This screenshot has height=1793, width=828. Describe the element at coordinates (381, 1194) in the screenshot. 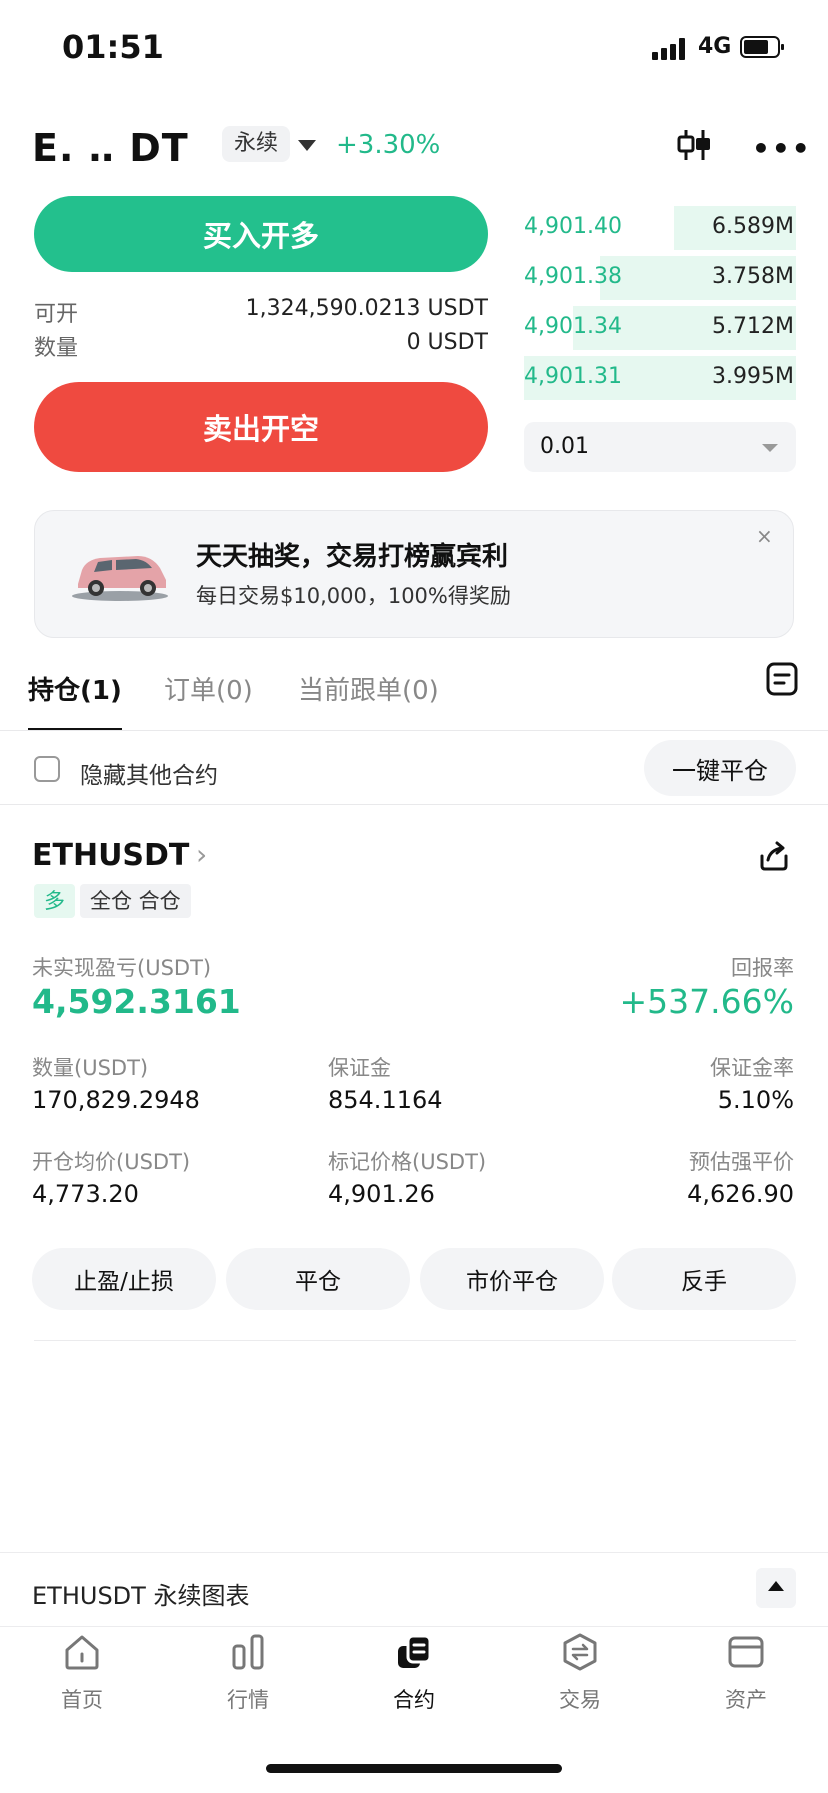

I see `mark-price-value: 4,901.26` at that location.